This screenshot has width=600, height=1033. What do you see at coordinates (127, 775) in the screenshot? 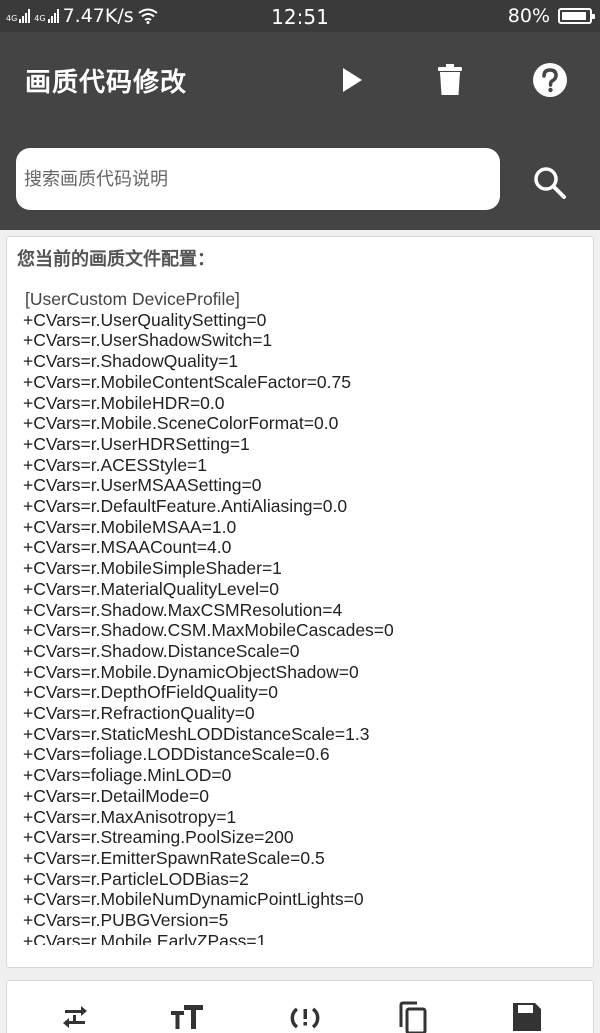
I see `config-line: +CVars=foliage.MinLOD=0` at bounding box center [127, 775].